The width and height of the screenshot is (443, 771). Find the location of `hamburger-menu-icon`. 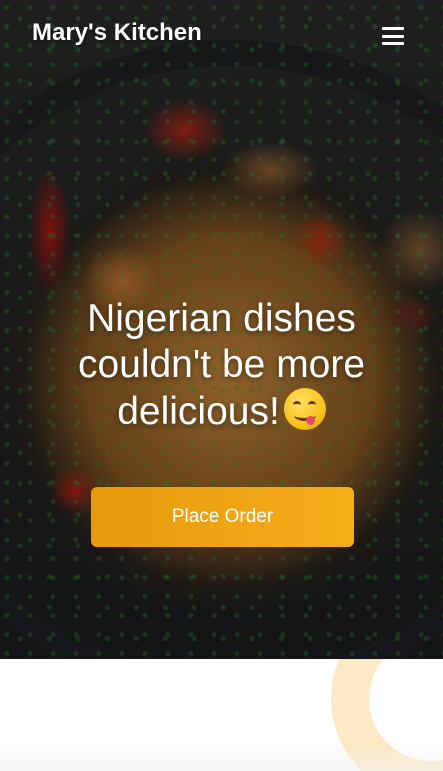

hamburger-menu-icon is located at coordinates (393, 36).